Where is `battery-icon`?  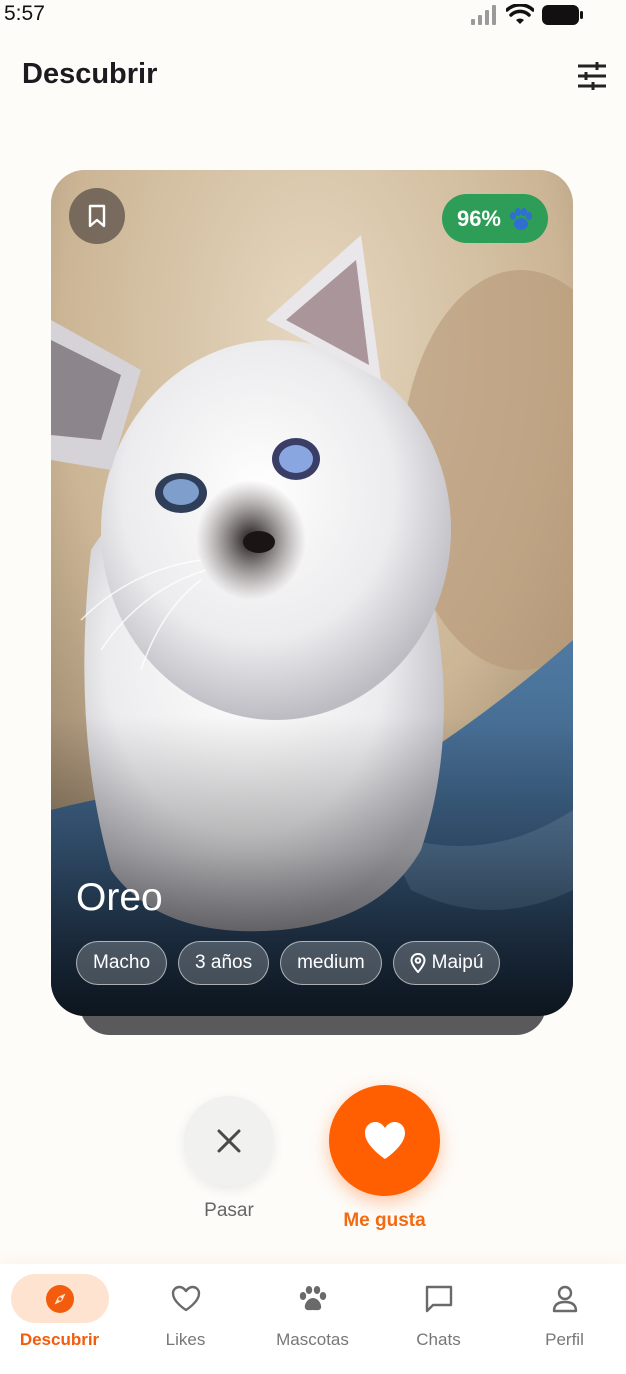
battery-icon is located at coordinates (562, 15).